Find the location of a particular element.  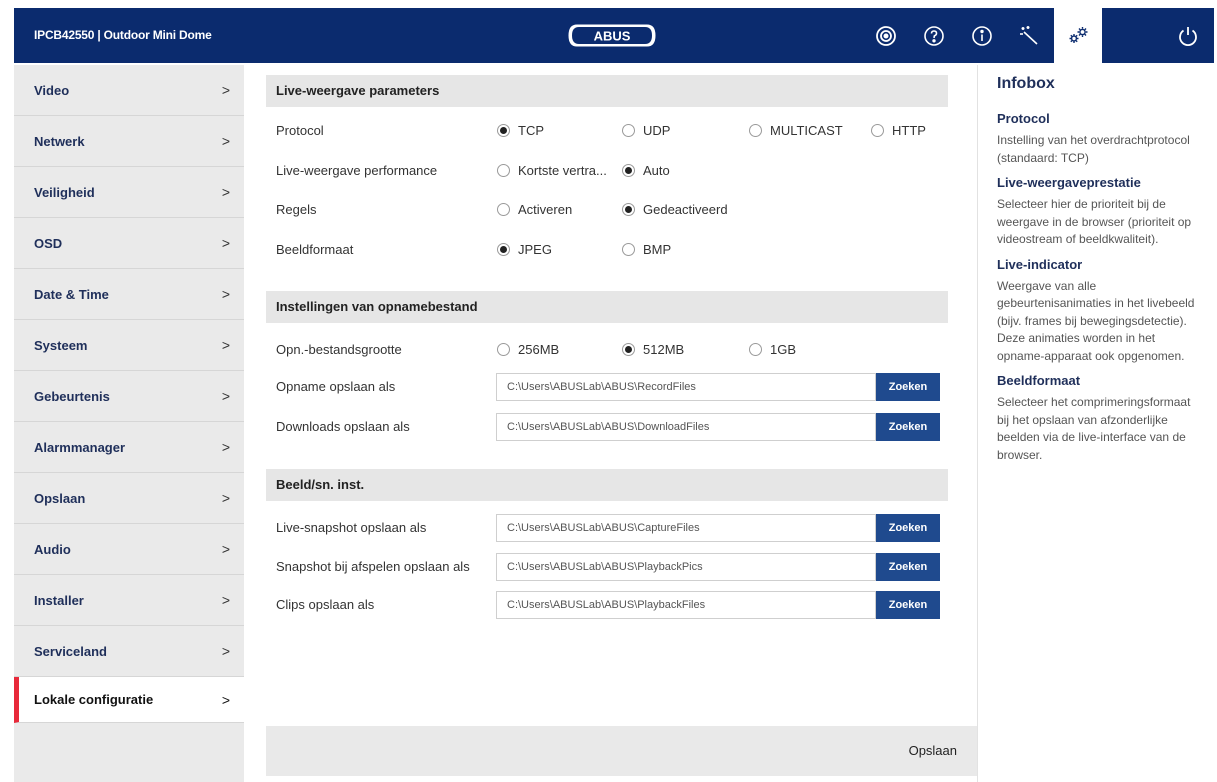

sidebar-item-osd: OSD > is located at coordinates (129, 243).